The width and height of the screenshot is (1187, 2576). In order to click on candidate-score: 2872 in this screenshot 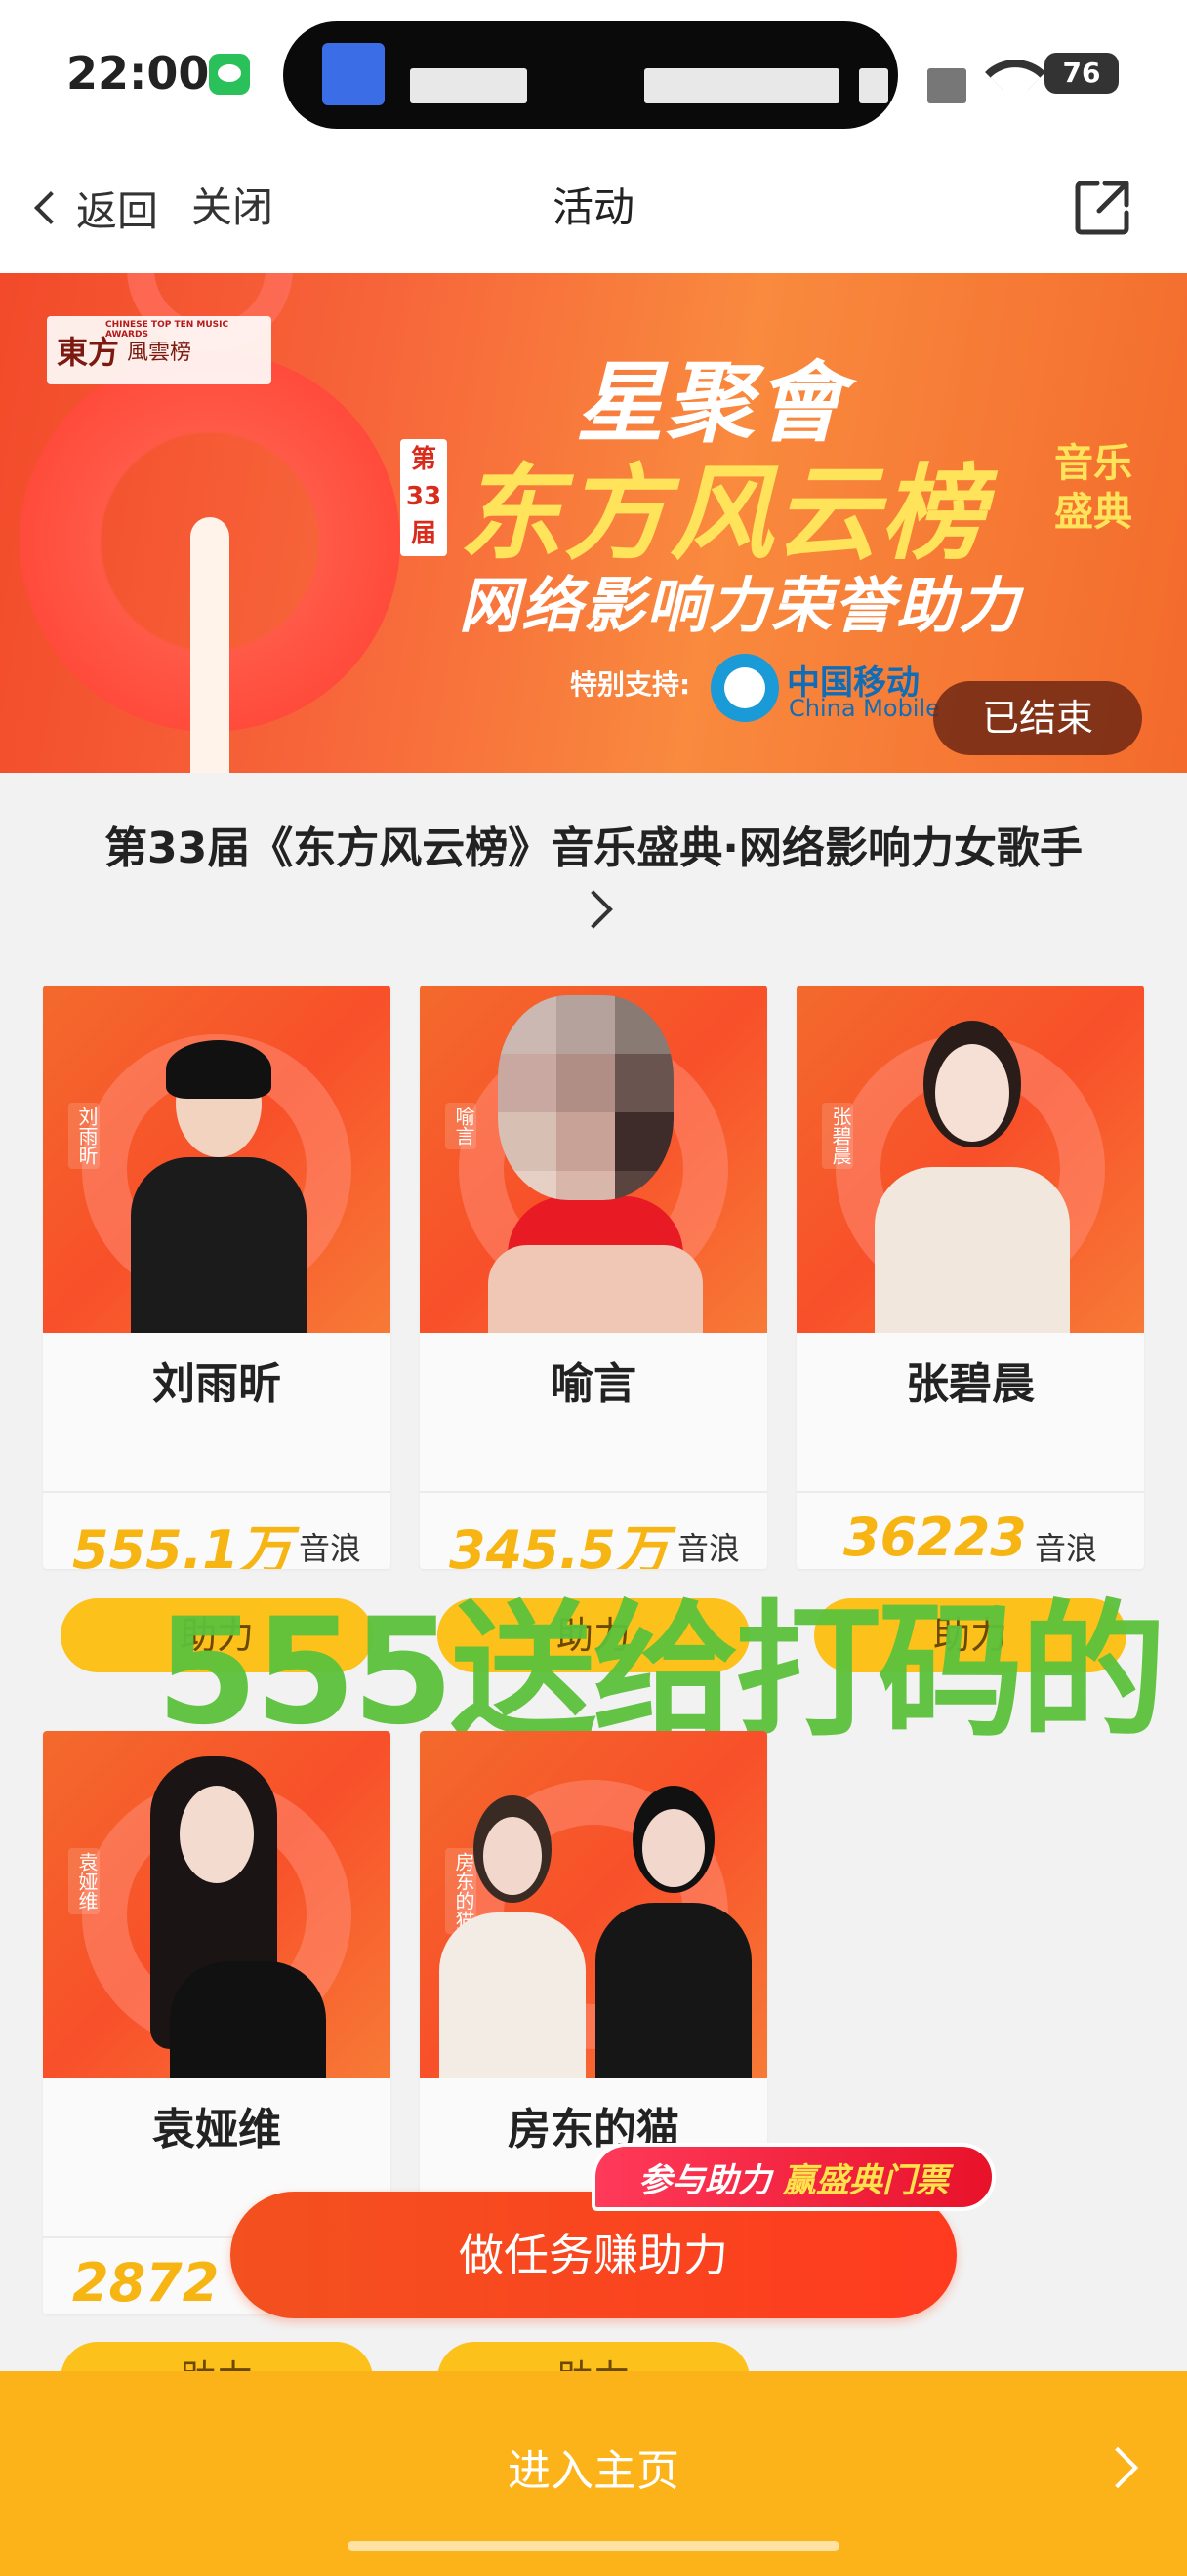, I will do `click(146, 2283)`.